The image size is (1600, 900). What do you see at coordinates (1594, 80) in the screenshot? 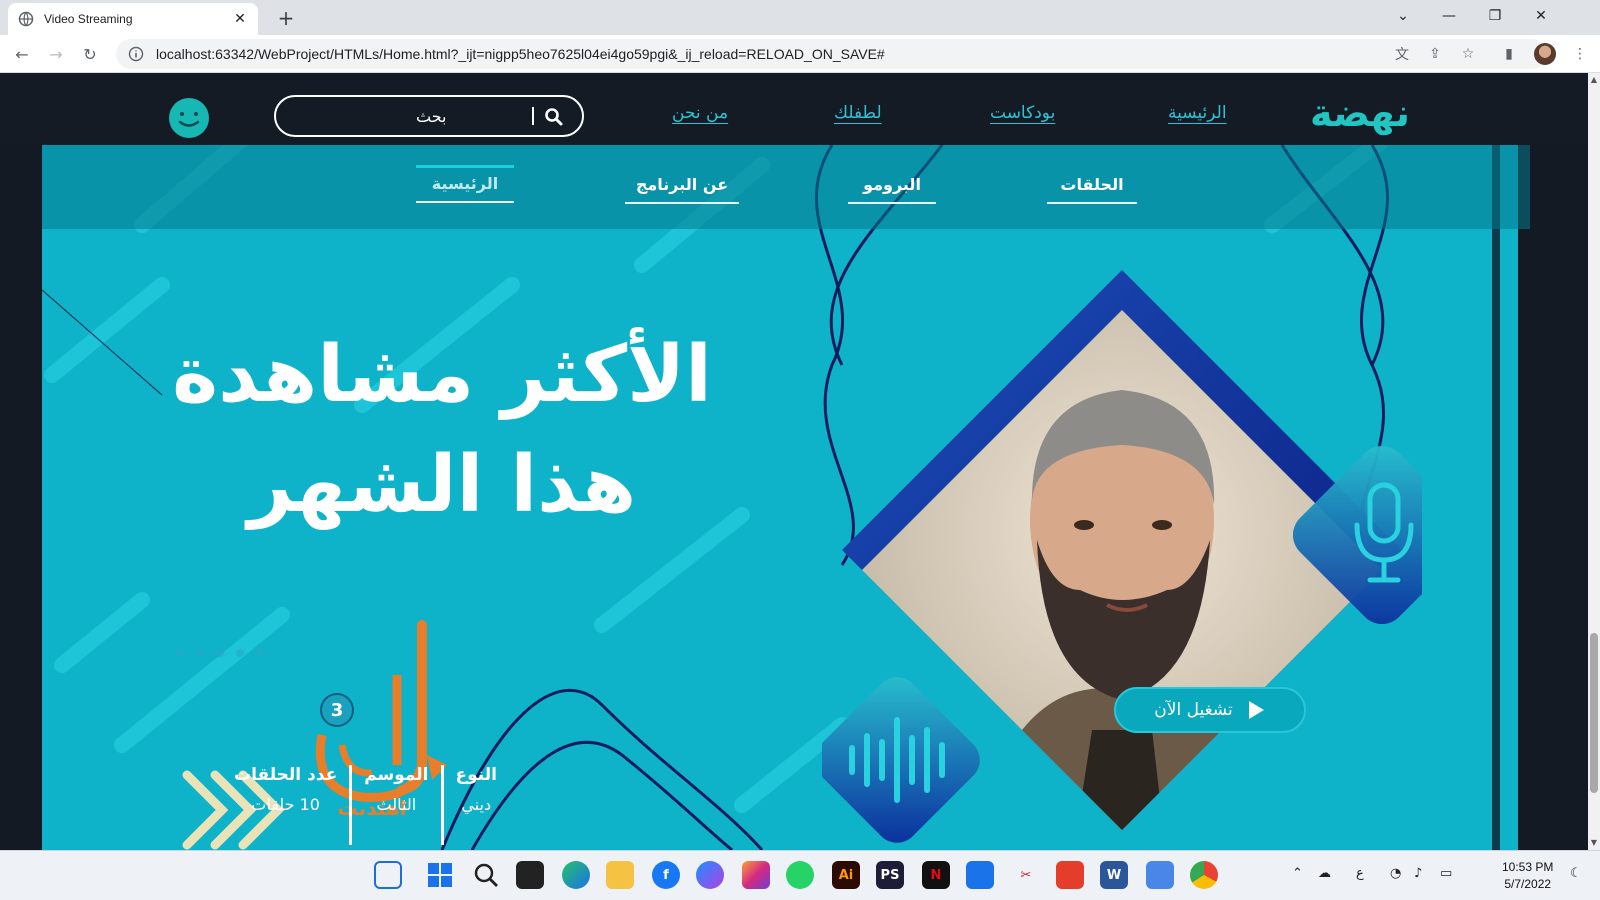
I see `scroll-up-arrow-icon: ▲` at bounding box center [1594, 80].